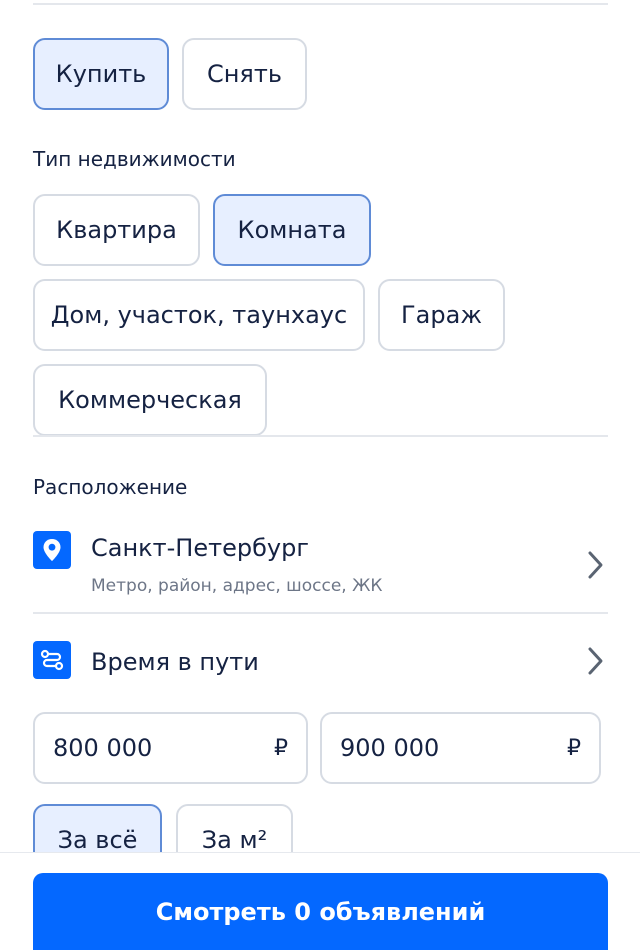 The height and width of the screenshot is (950, 640). What do you see at coordinates (134, 159) in the screenshot?
I see `property-type-title: Тип недвижимости` at bounding box center [134, 159].